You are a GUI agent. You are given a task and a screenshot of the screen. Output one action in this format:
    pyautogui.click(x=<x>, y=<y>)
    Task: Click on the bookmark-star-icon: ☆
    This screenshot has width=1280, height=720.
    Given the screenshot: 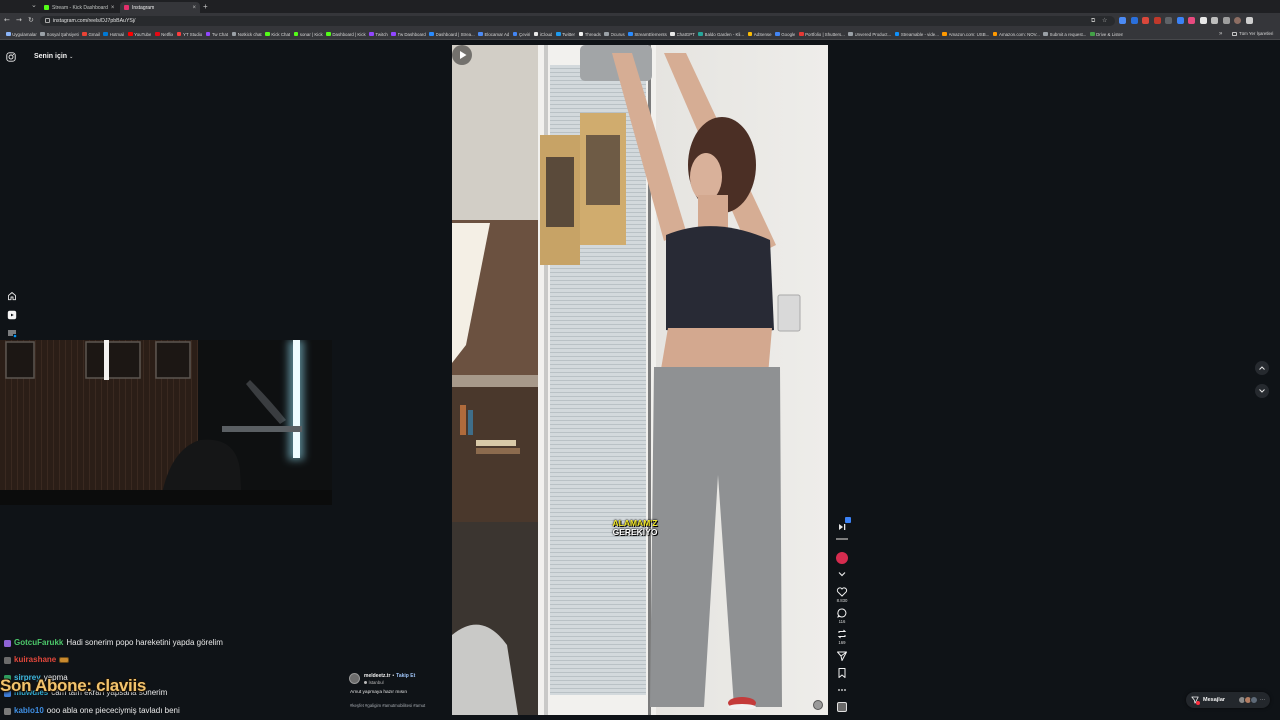 What is the action you would take?
    pyautogui.click(x=1104, y=21)
    